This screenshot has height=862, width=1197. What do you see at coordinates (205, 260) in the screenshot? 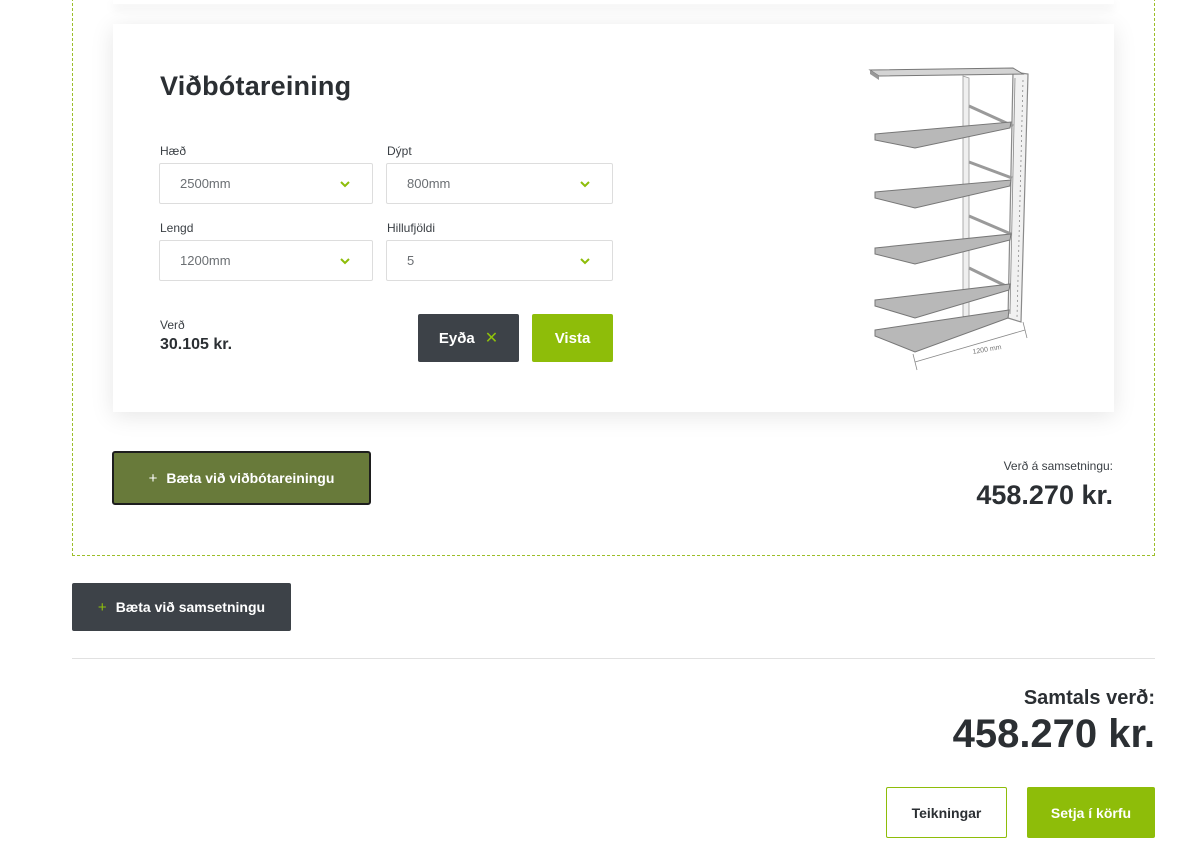
I see `length-value: 1200mm` at bounding box center [205, 260].